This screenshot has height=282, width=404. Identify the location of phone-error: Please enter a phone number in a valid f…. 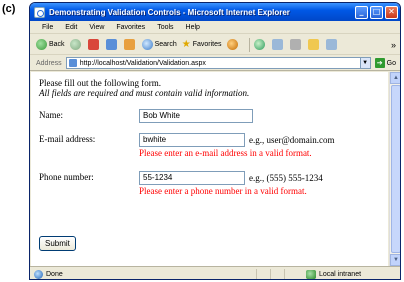
(223, 191).